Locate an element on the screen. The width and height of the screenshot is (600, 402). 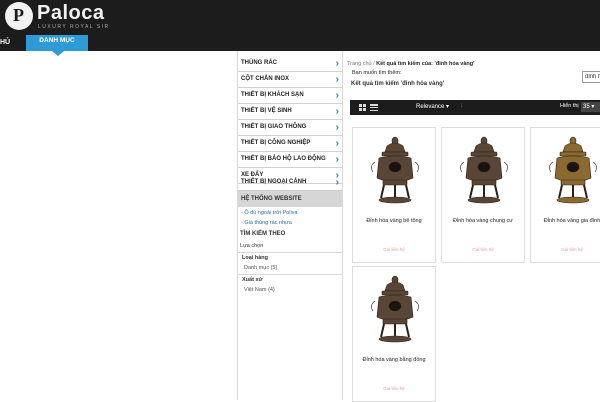
product-name: Đỉnh hóa vàng gia đình is located at coordinates (565, 221).